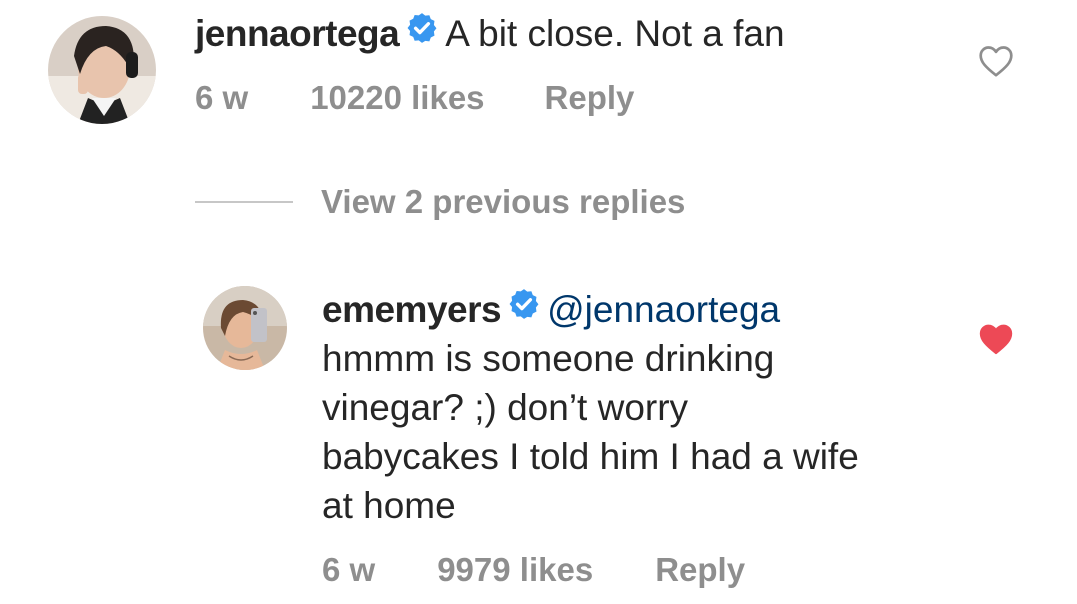 This screenshot has height=604, width=1077. I want to click on reply-username: ememyers, so click(412, 309).